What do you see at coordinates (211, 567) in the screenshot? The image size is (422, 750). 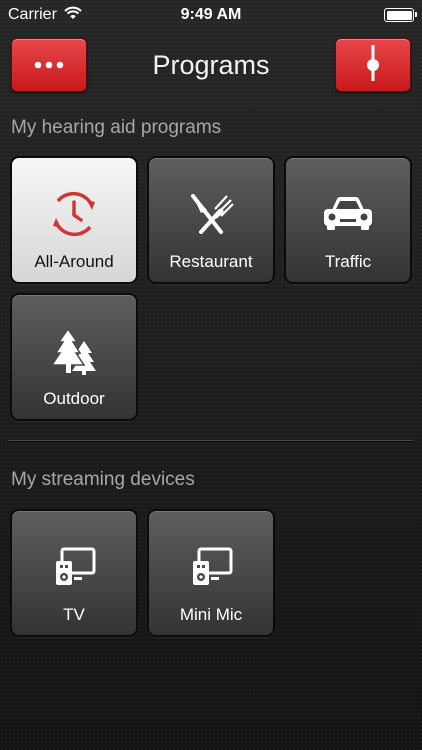 I see `mini-mic-streamer-icon` at bounding box center [211, 567].